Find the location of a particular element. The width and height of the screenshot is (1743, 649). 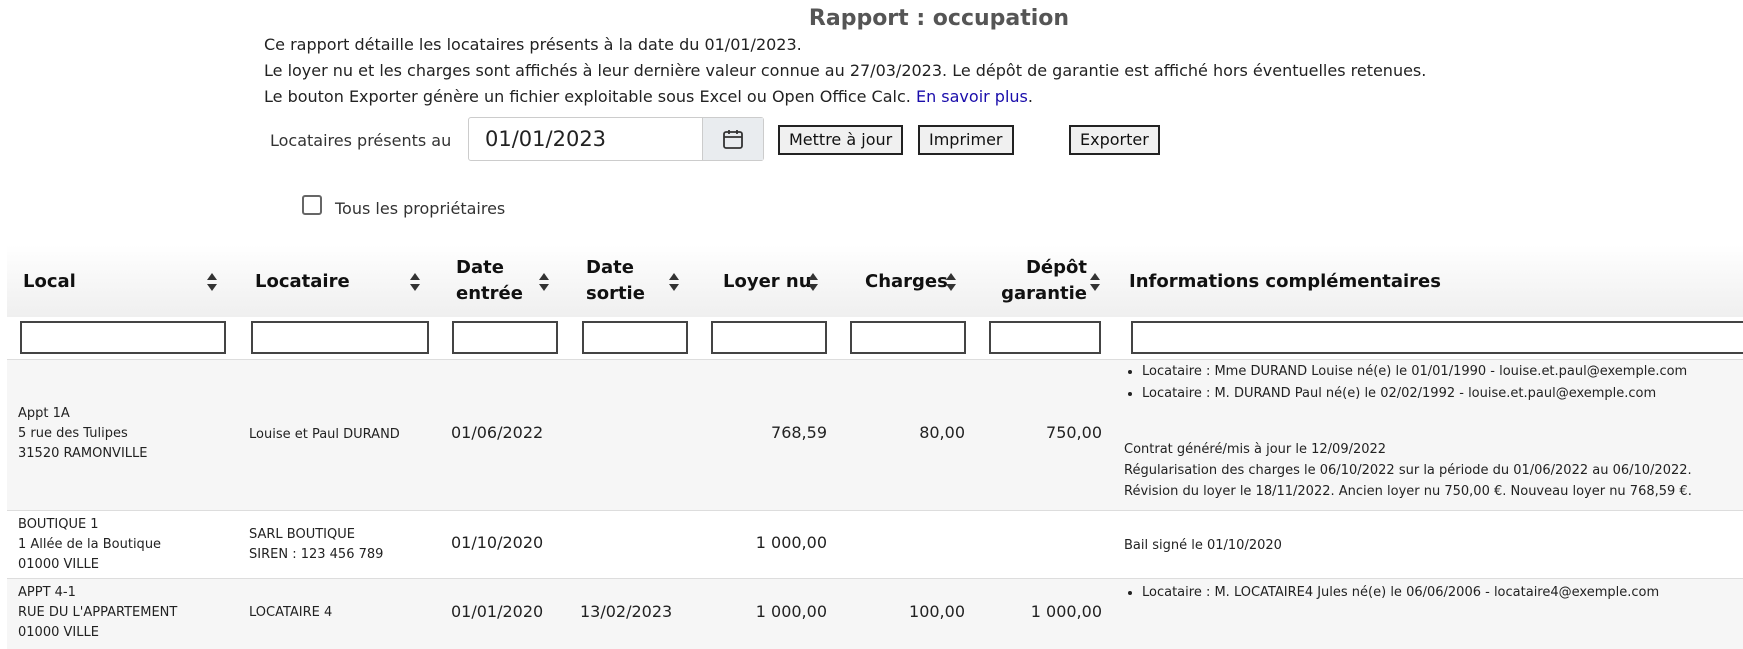

page-title: Rapport : occupation is located at coordinates (939, 18).